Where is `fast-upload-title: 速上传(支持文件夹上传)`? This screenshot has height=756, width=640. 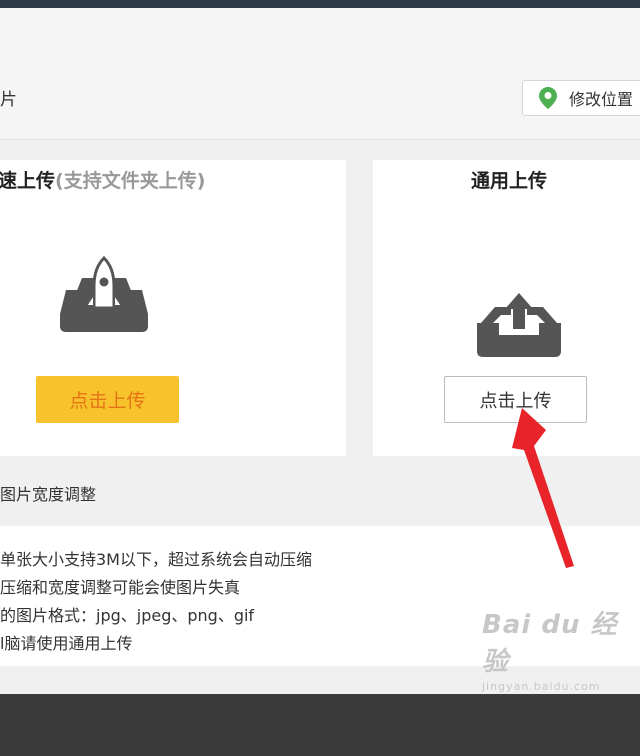
fast-upload-title: 速上传(支持文件夹上传) is located at coordinates (102, 179).